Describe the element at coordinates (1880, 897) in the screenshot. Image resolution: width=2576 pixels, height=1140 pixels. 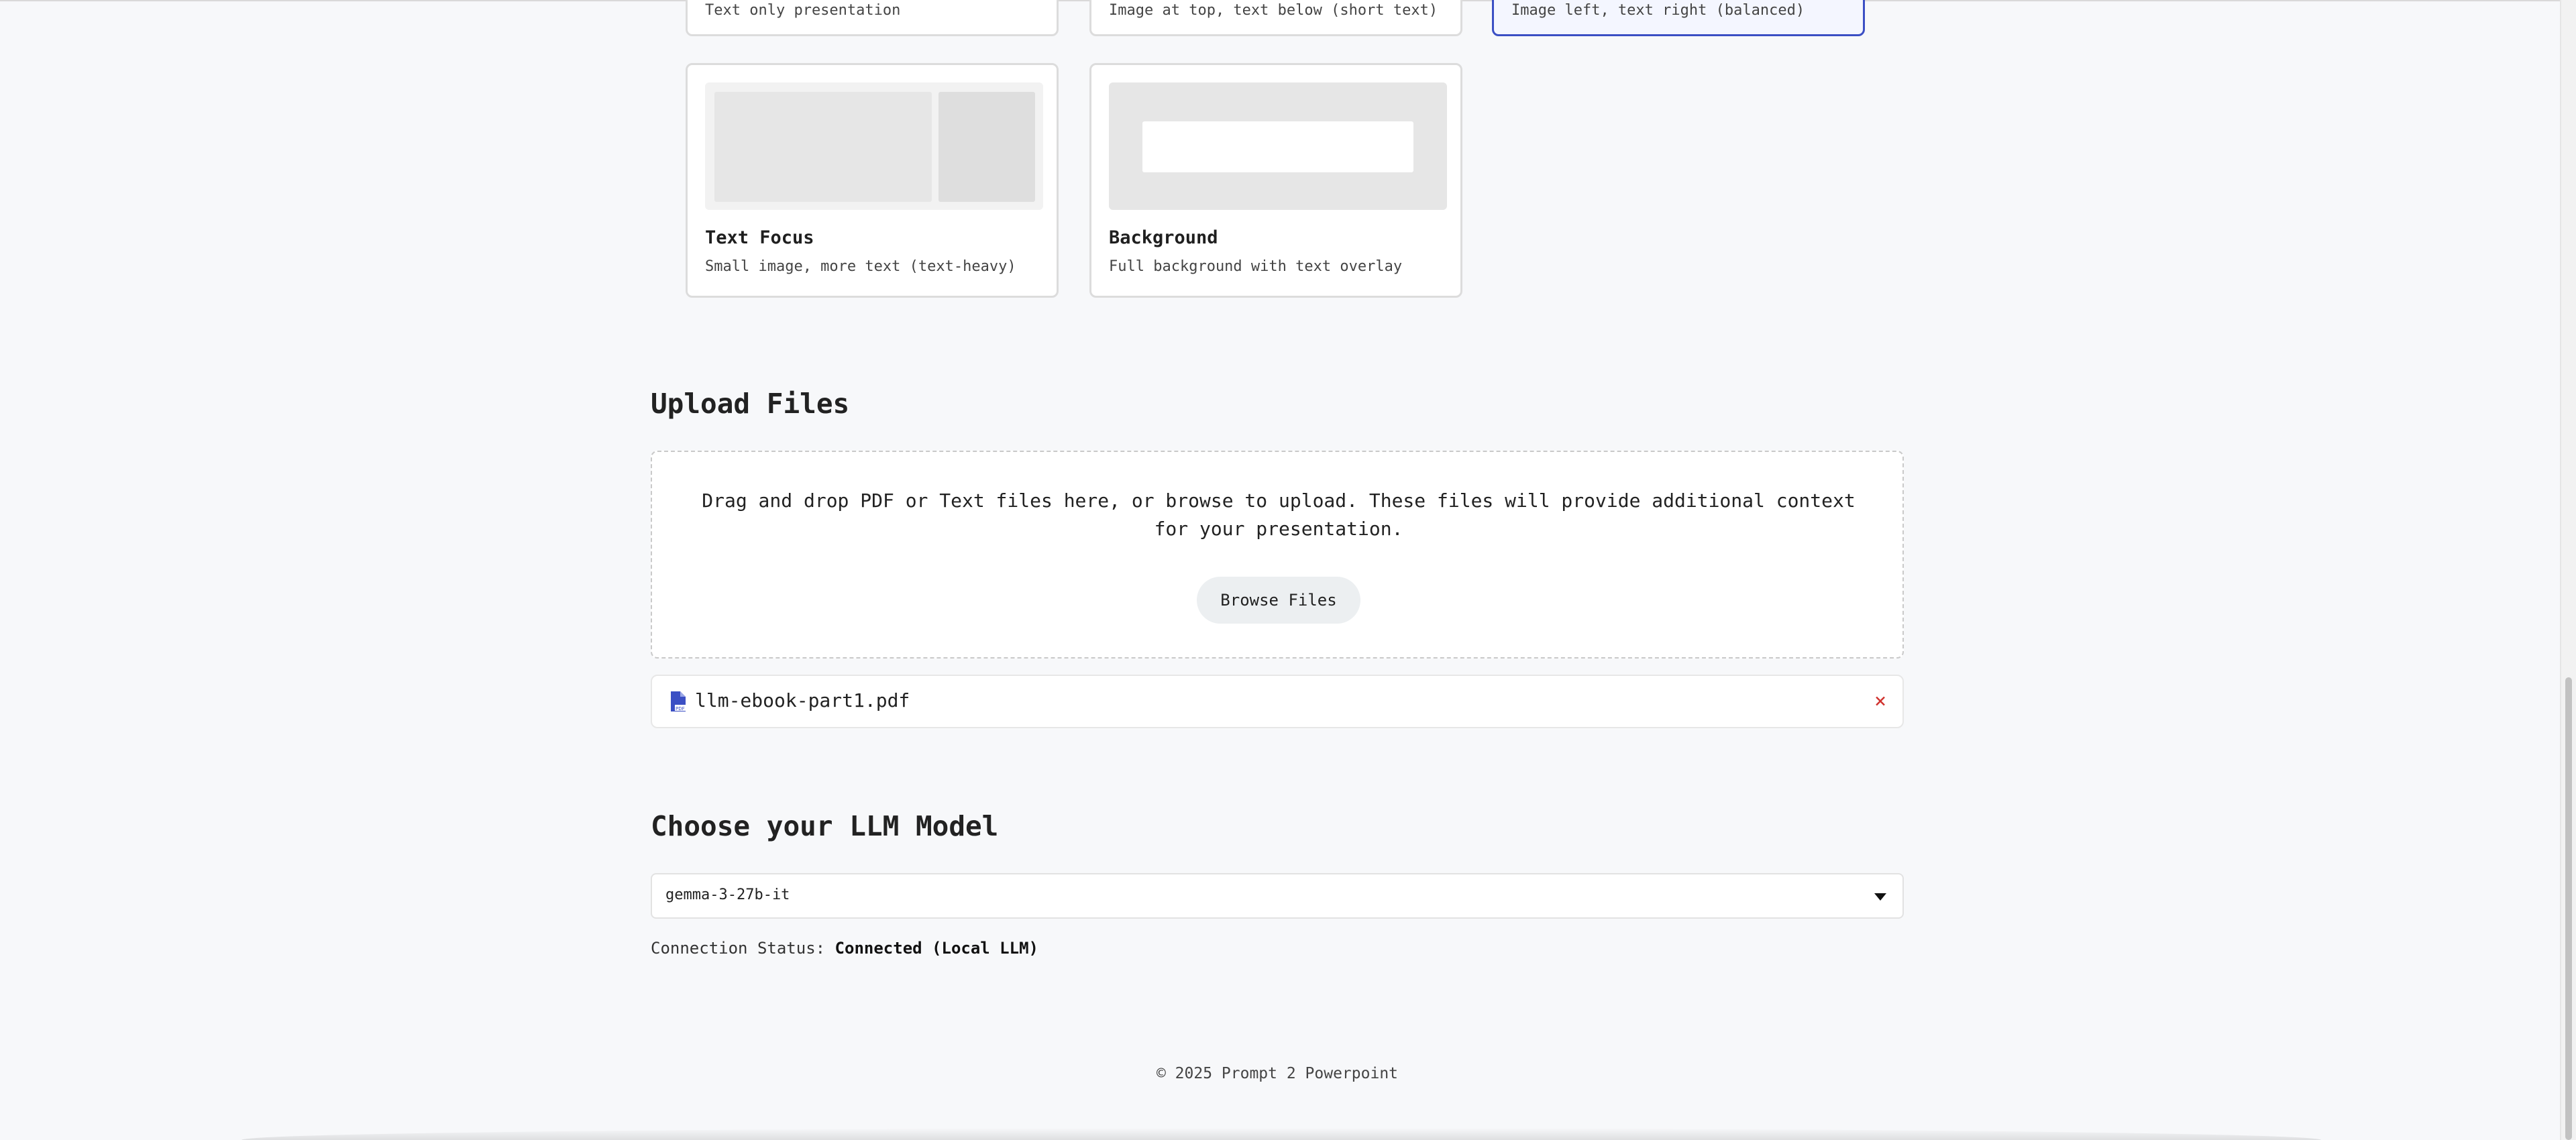
I see `chevron-down-icon` at that location.